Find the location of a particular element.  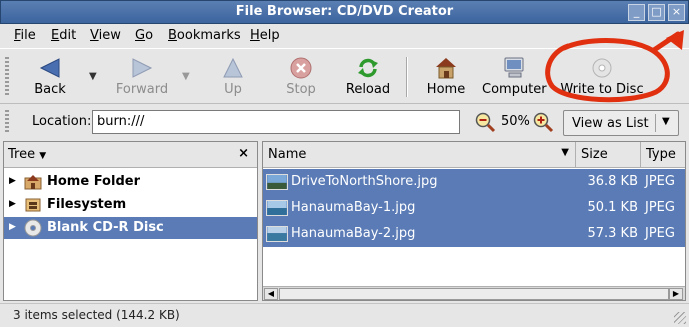

tree-header: Tree ▼ × is located at coordinates (130, 155).